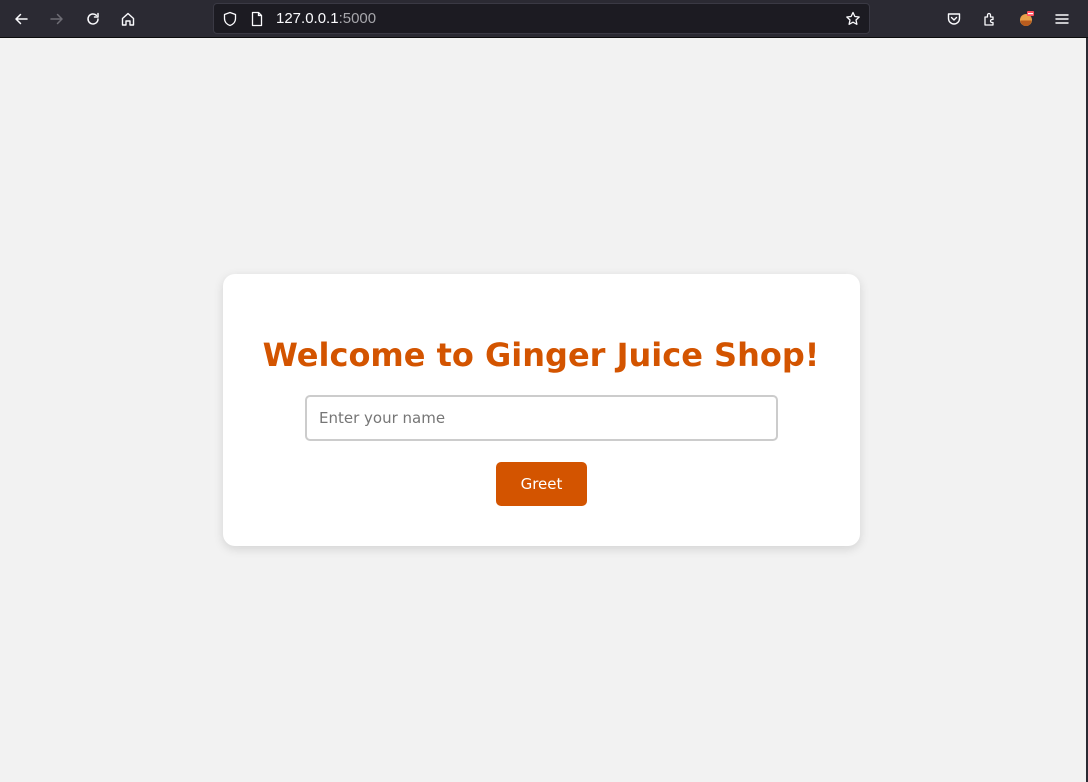 Image resolution: width=1088 pixels, height=782 pixels. What do you see at coordinates (853, 19) in the screenshot?
I see `bookmark-star-icon` at bounding box center [853, 19].